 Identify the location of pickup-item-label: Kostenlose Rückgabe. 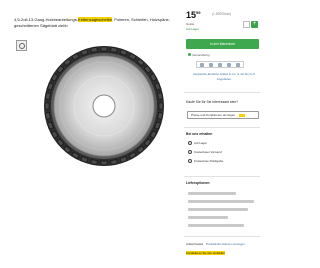
(209, 161).